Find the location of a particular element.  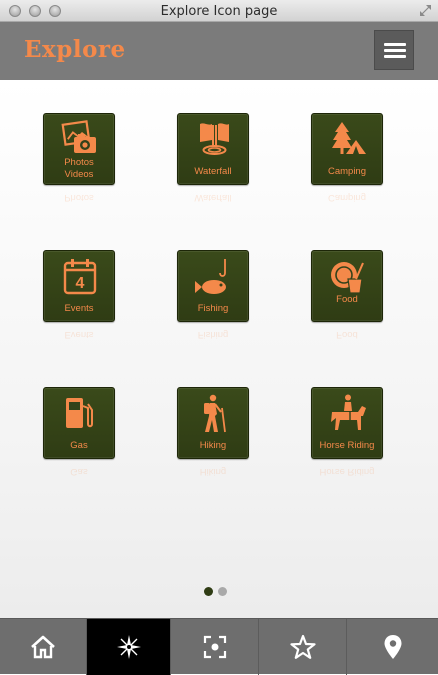

tile-reflection: Horse Riding is located at coordinates (347, 471).